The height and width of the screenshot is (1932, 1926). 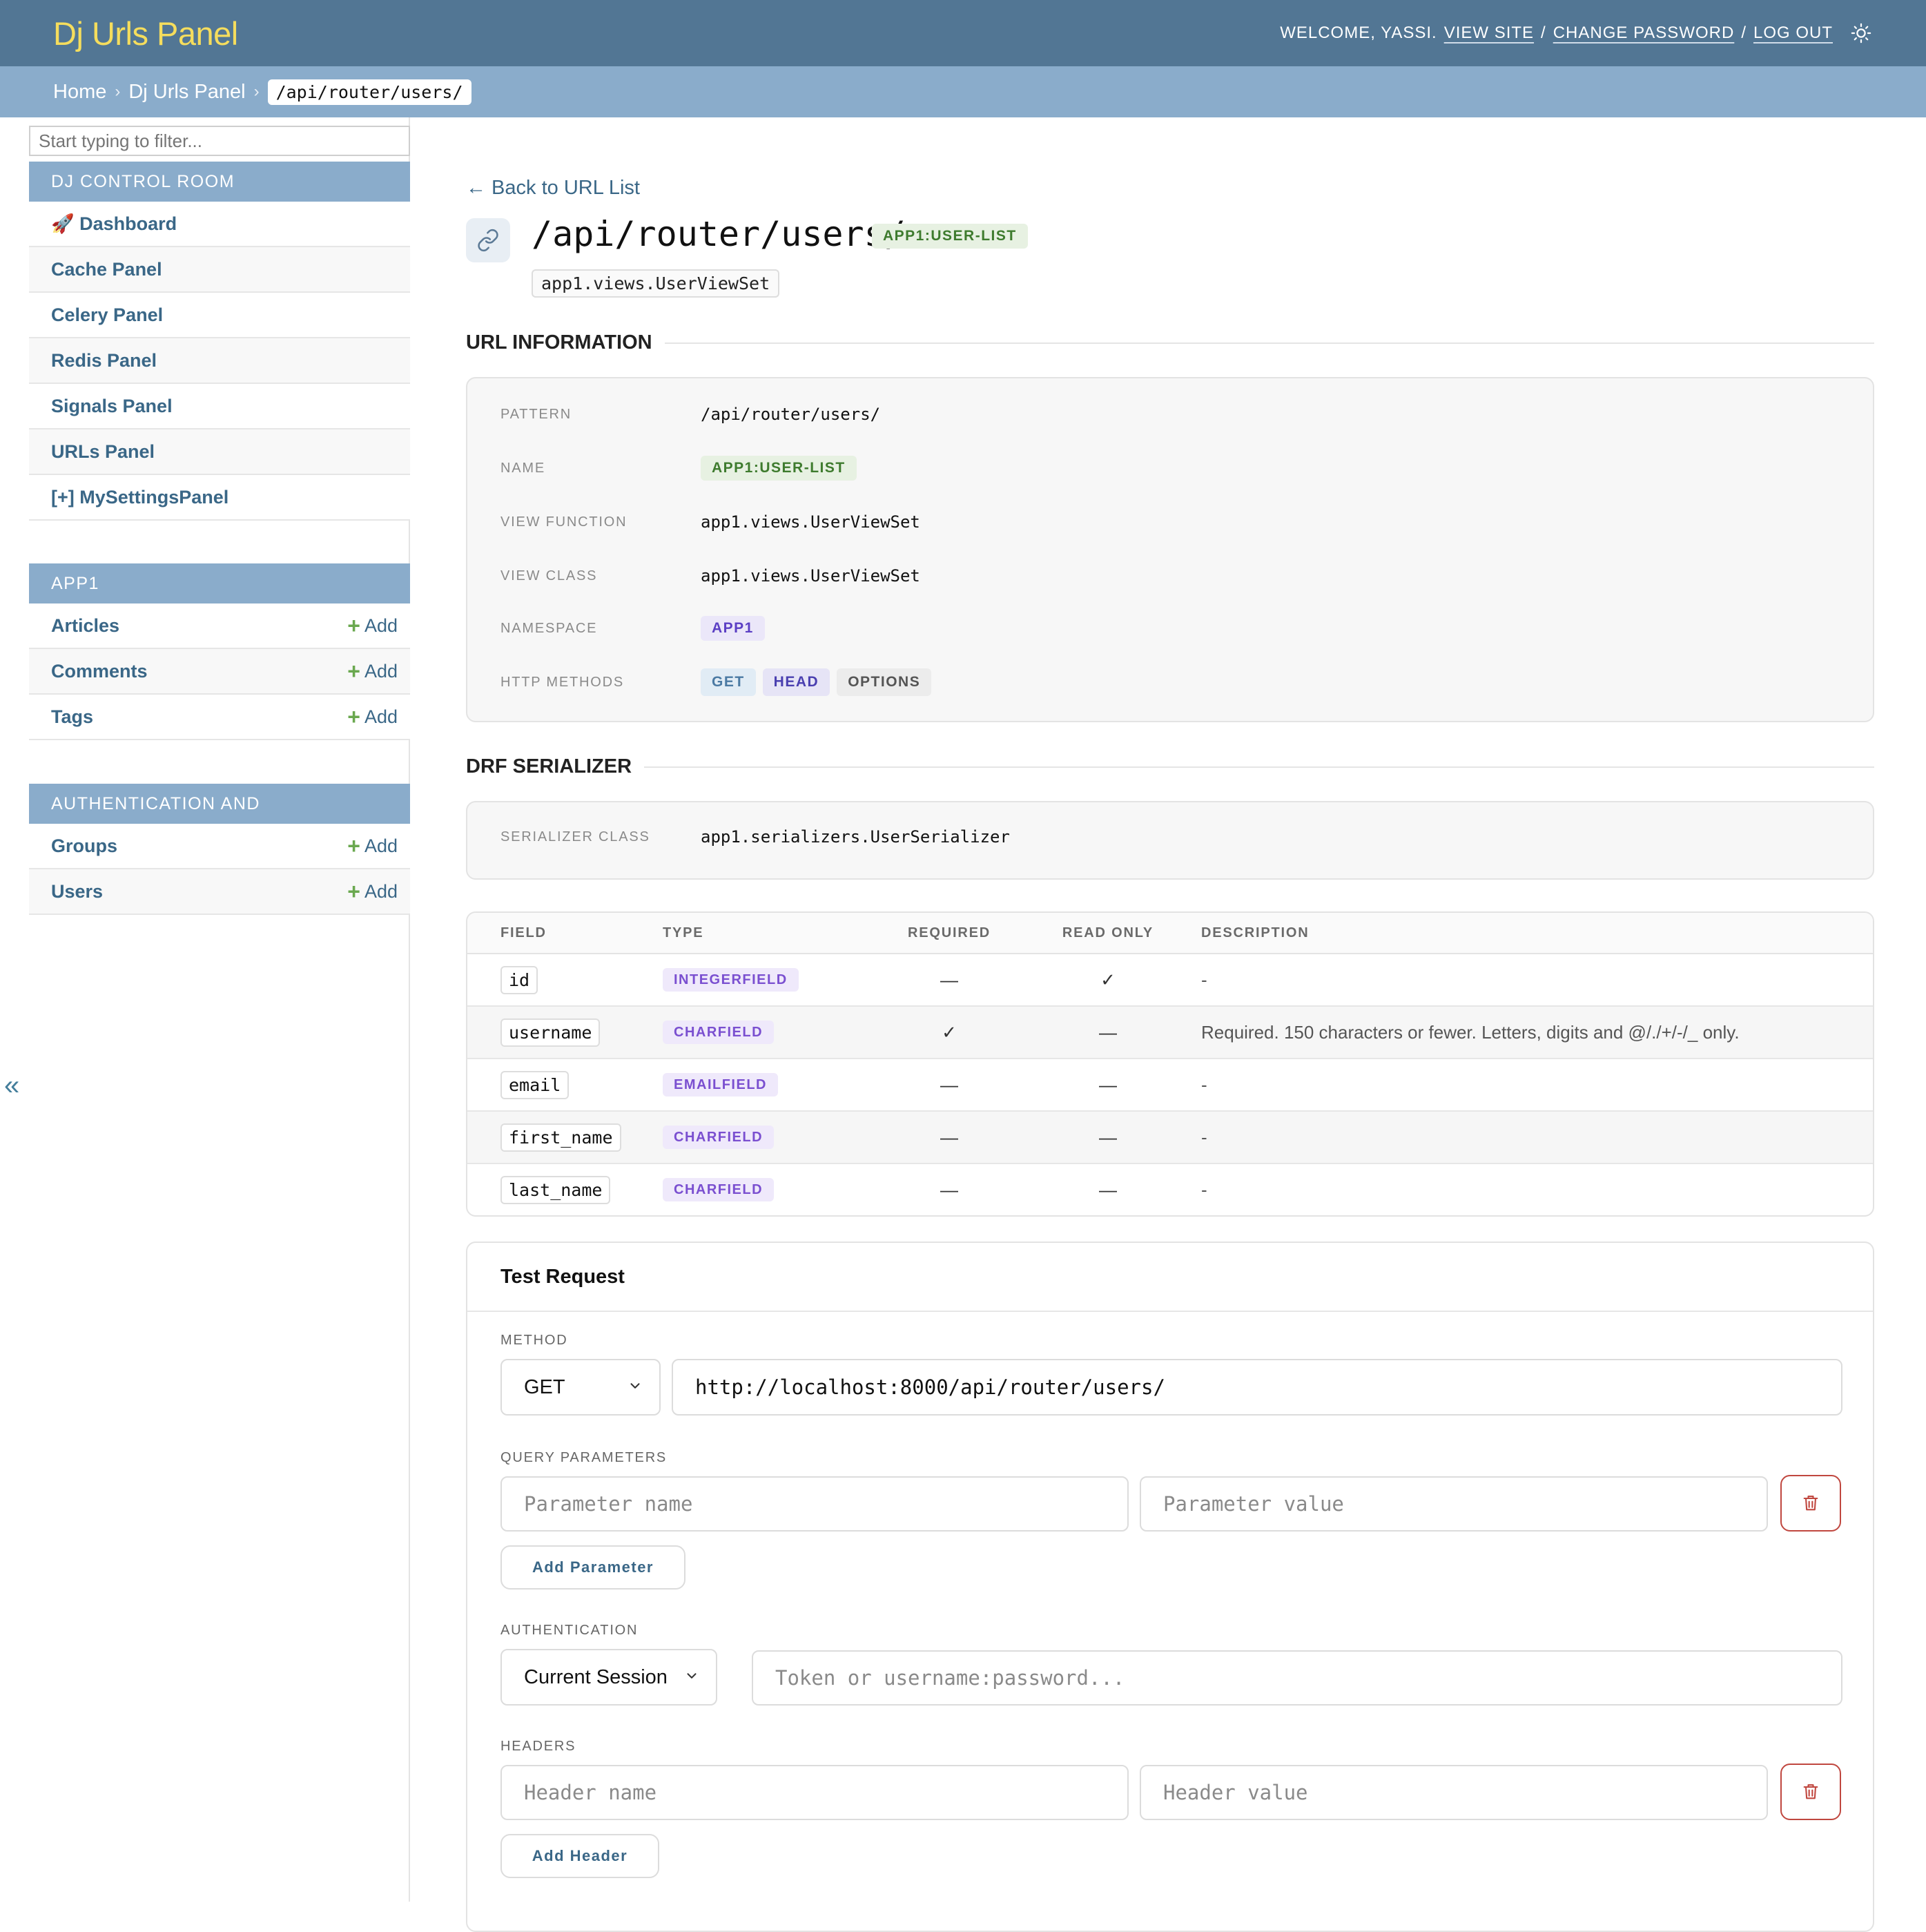 I want to click on sidebar-item-mysettingspanel: [+] MySettingsPanel, so click(x=219, y=498).